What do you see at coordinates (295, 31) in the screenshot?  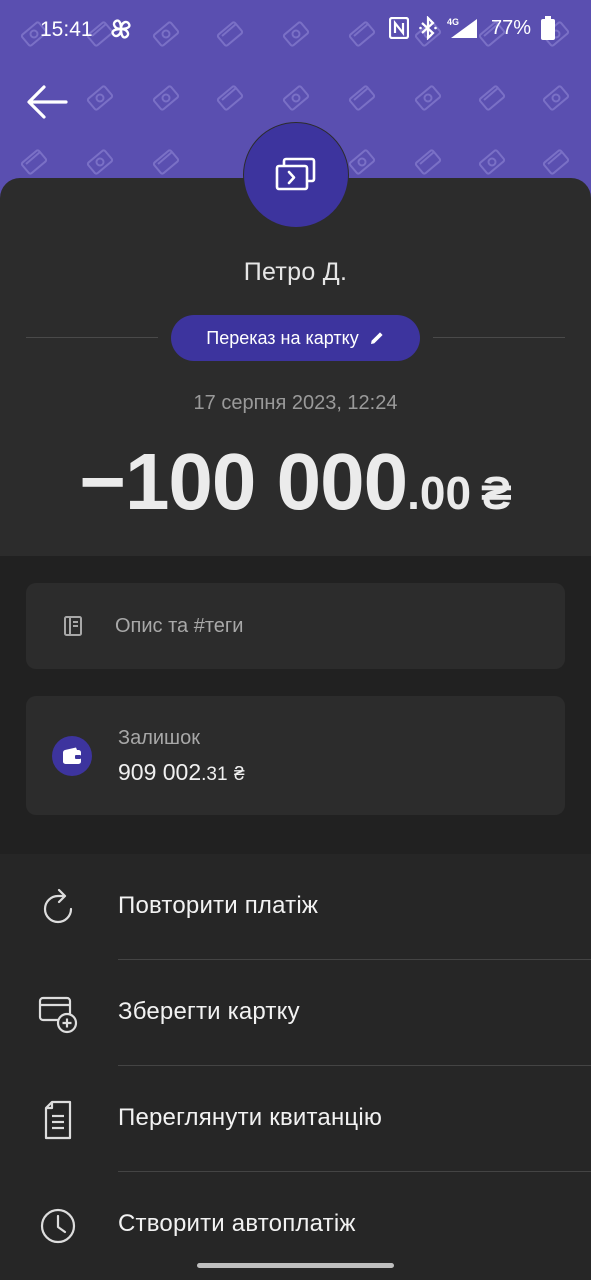 I see `status-bar: 15:41 4G 77%` at bounding box center [295, 31].